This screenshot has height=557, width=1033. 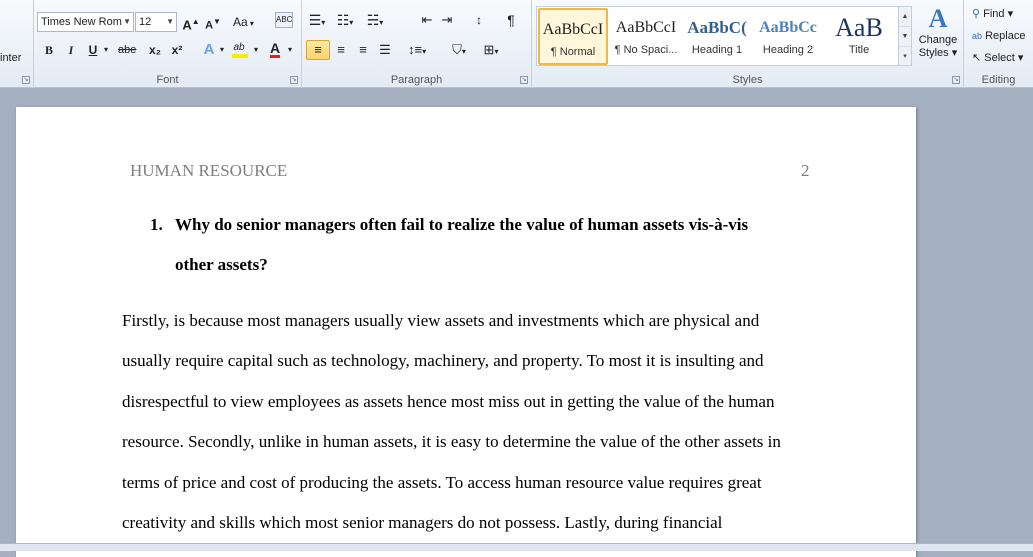 I want to click on select-label: Select ▾, so click(x=1004, y=58).